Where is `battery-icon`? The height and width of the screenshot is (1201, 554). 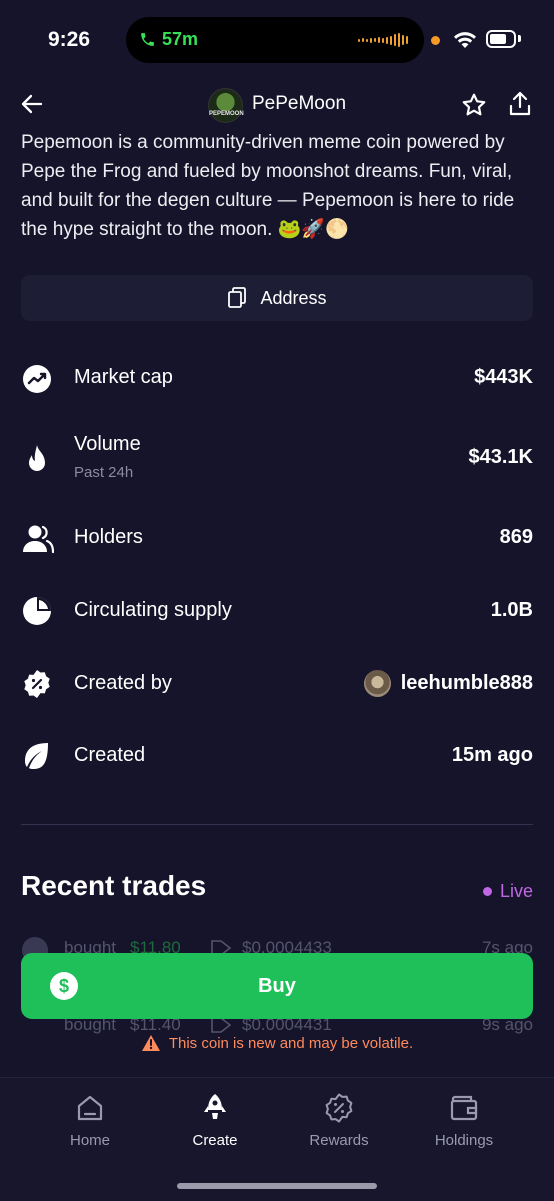 battery-icon is located at coordinates (501, 39).